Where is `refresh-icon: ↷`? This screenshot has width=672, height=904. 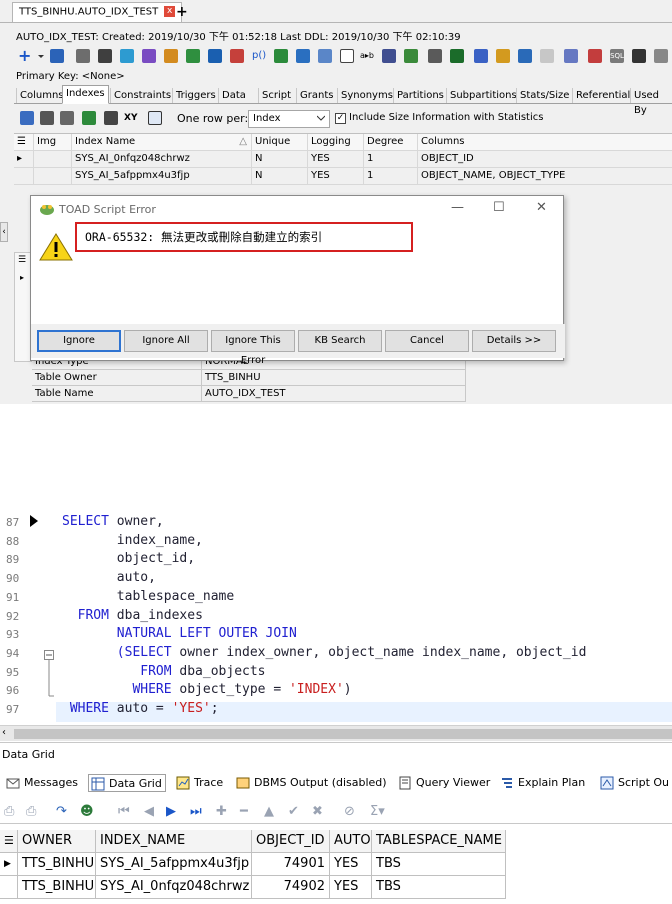
refresh-icon: ↷ is located at coordinates (61, 811).